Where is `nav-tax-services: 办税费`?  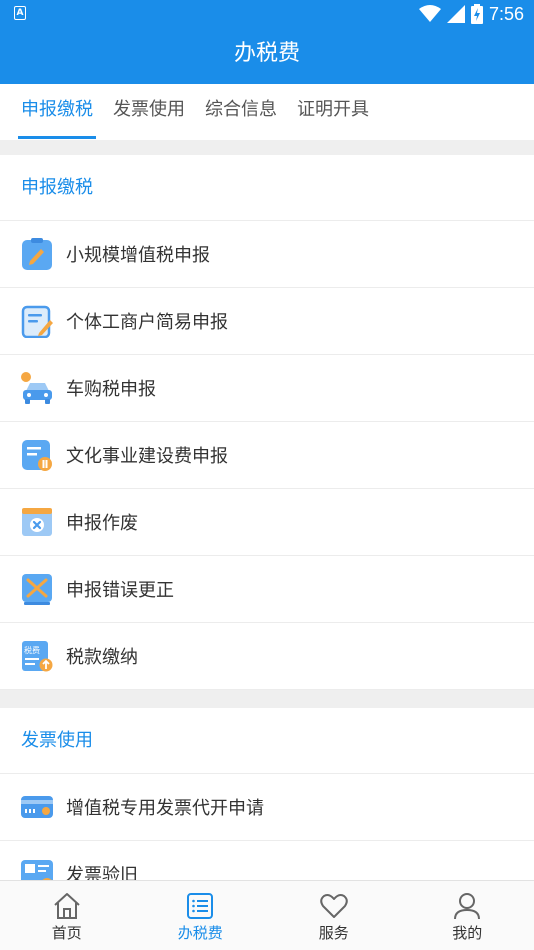
nav-tax-services: 办税费 is located at coordinates (201, 915).